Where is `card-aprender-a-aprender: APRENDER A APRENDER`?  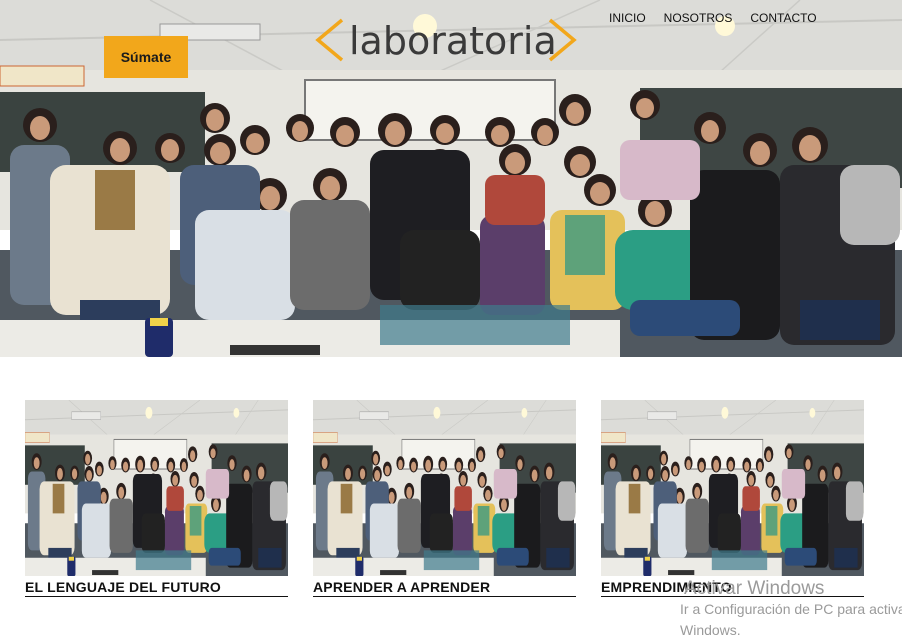 card-aprender-a-aprender: APRENDER A APRENDER is located at coordinates (444, 498).